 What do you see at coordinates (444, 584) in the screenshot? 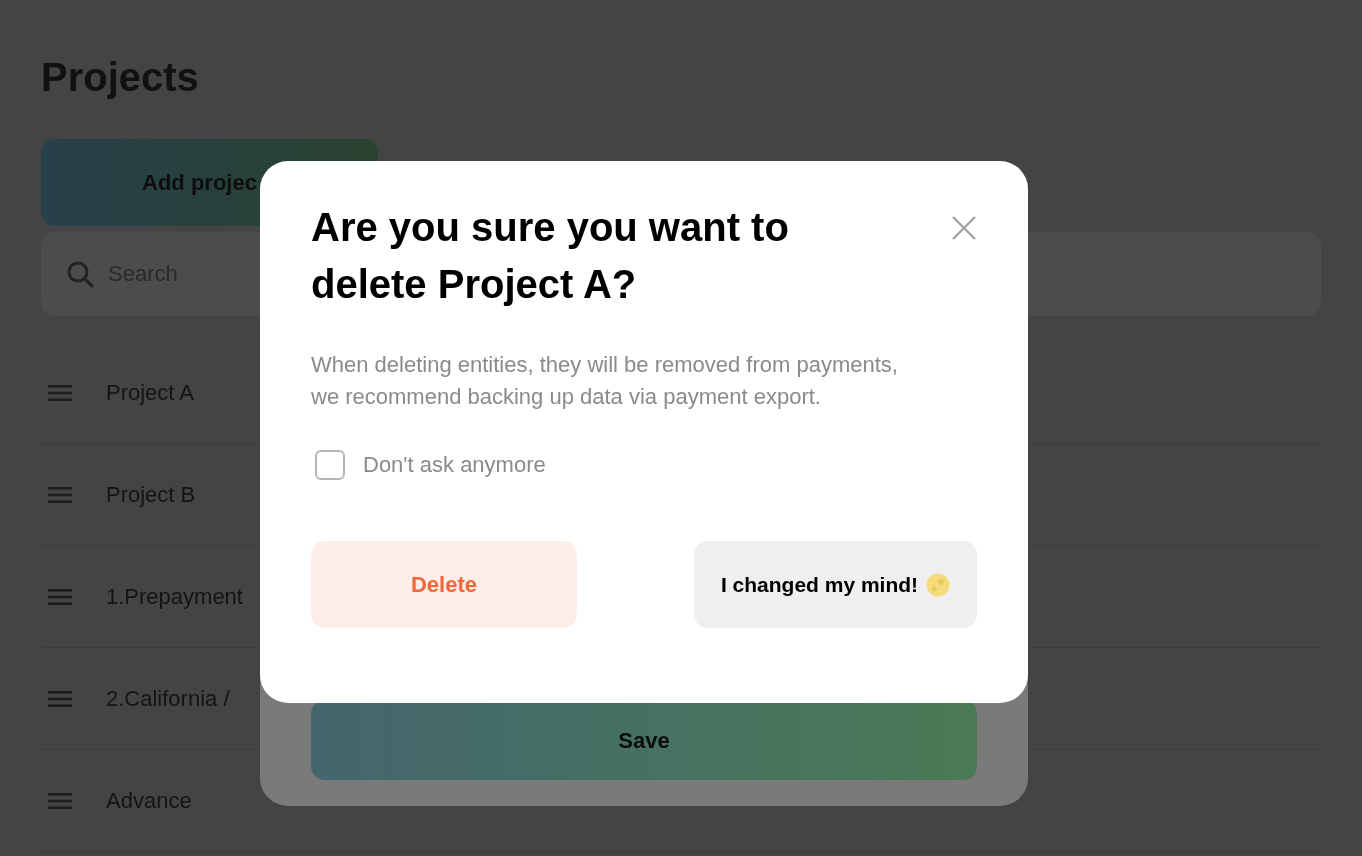
I see `delete-button: Delete` at bounding box center [444, 584].